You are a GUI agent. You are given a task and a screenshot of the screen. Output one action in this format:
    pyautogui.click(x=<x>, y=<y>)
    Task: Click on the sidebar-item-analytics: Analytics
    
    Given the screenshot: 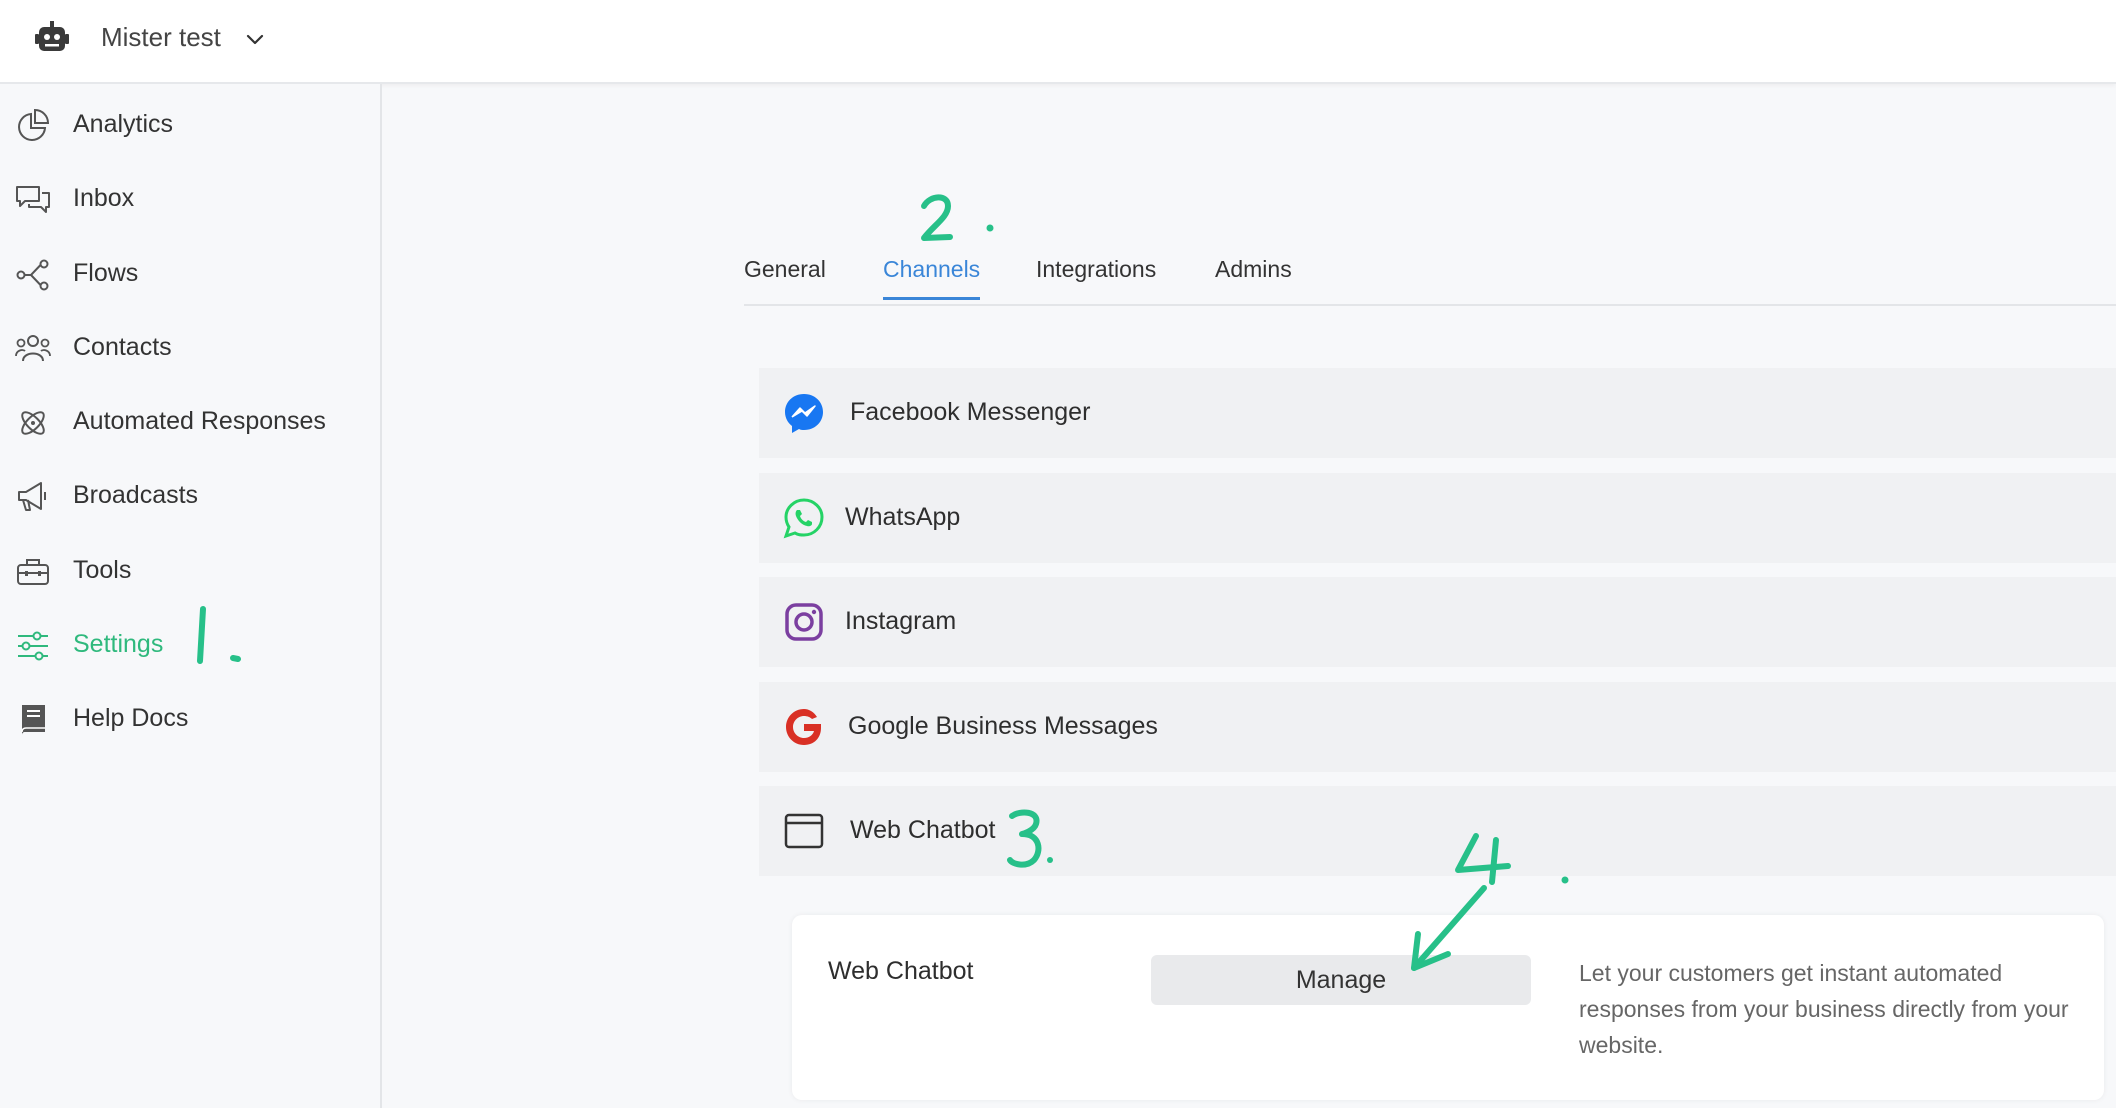 What is the action you would take?
    pyautogui.click(x=190, y=126)
    